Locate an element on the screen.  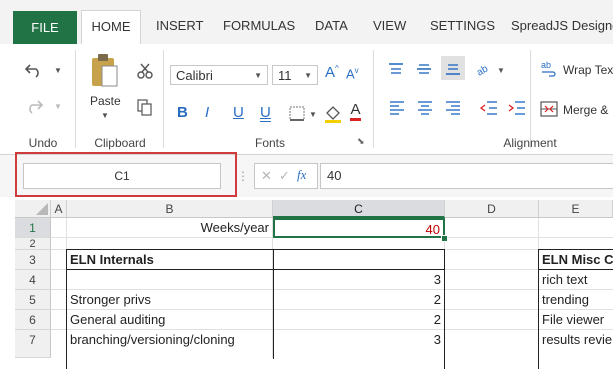
splitter-handle: ⋮ is located at coordinates (243, 176).